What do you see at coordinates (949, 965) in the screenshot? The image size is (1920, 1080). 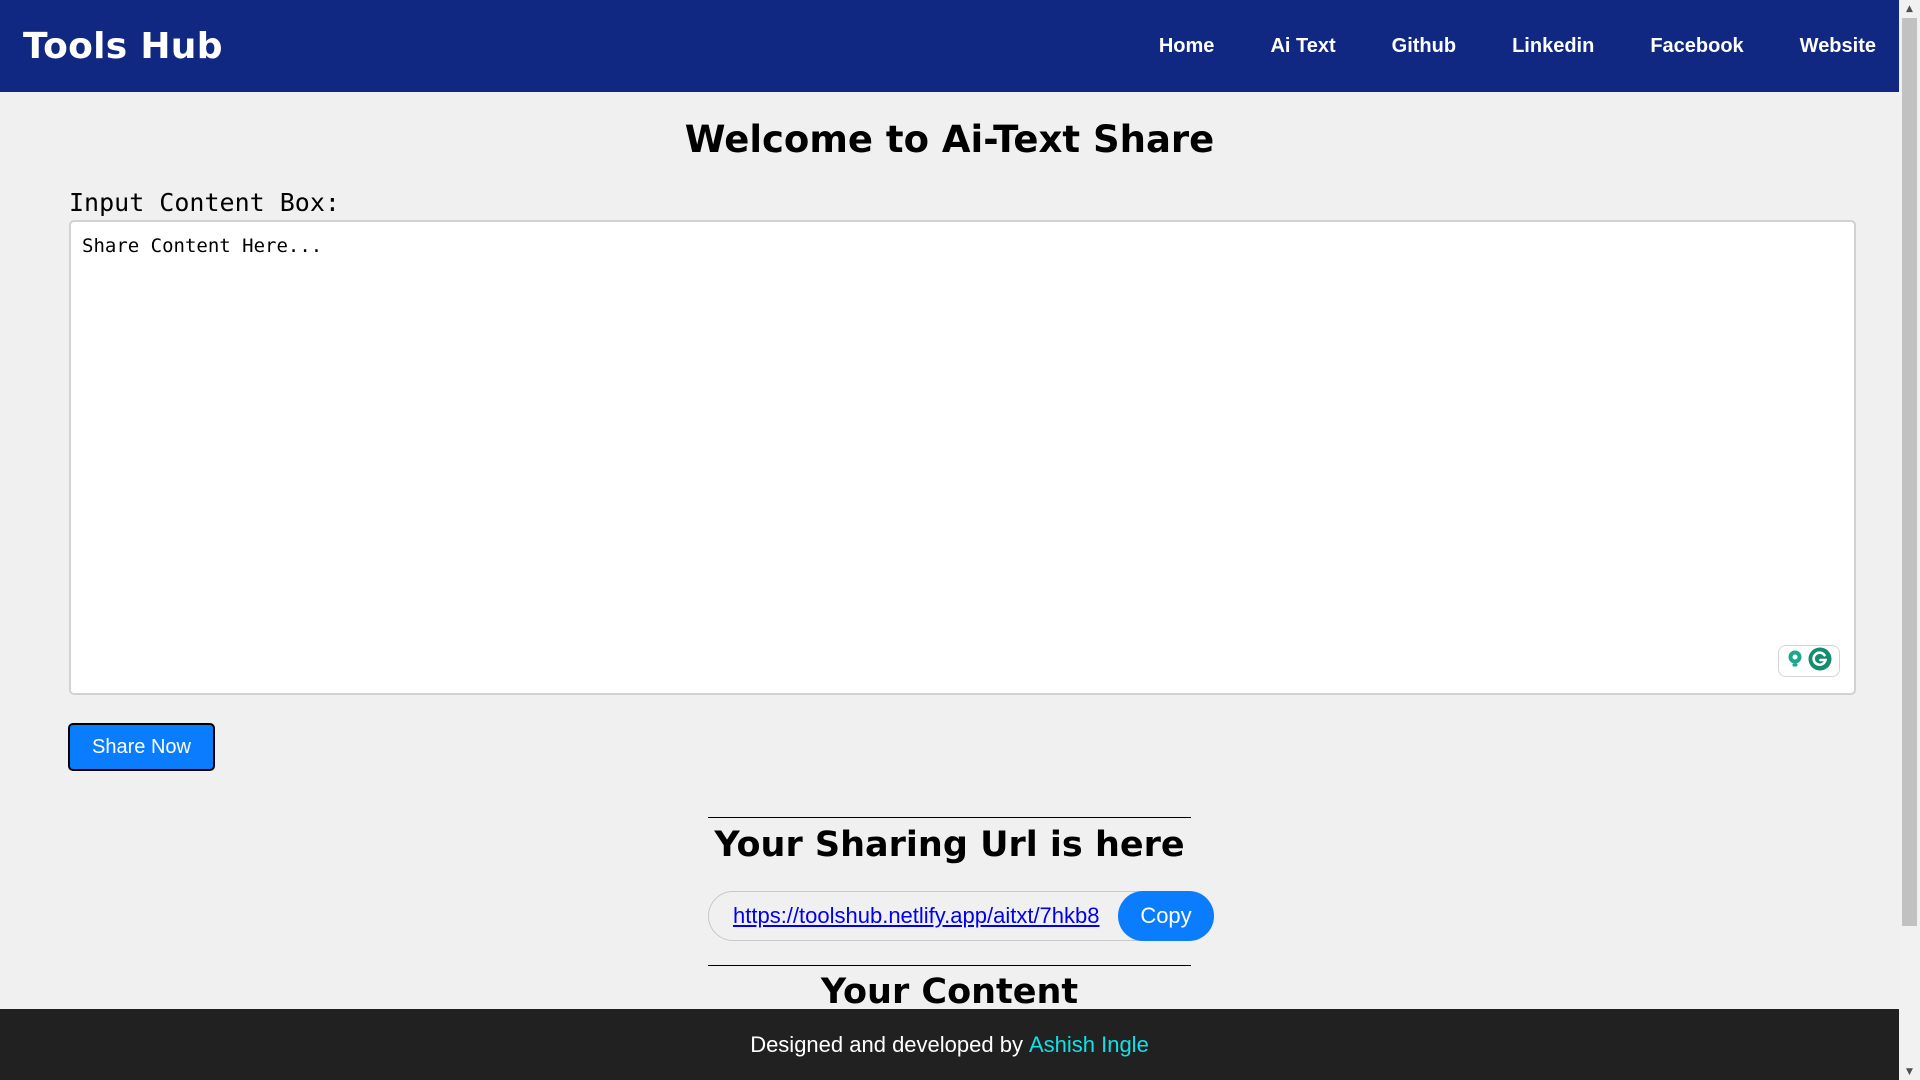 I see `divider-bottom` at bounding box center [949, 965].